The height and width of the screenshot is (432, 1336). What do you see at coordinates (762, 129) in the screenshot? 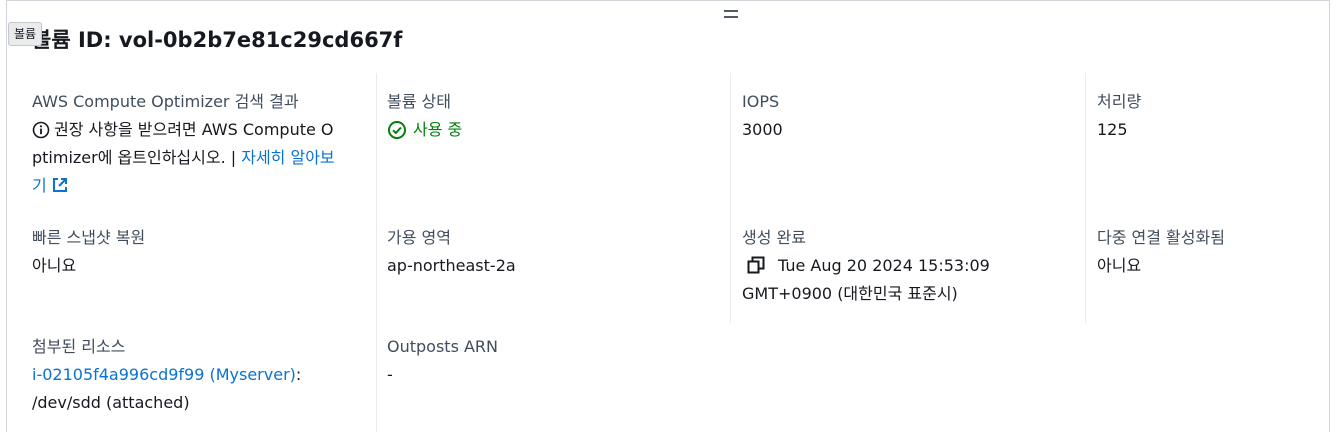
I see `iops-value: 3000` at bounding box center [762, 129].